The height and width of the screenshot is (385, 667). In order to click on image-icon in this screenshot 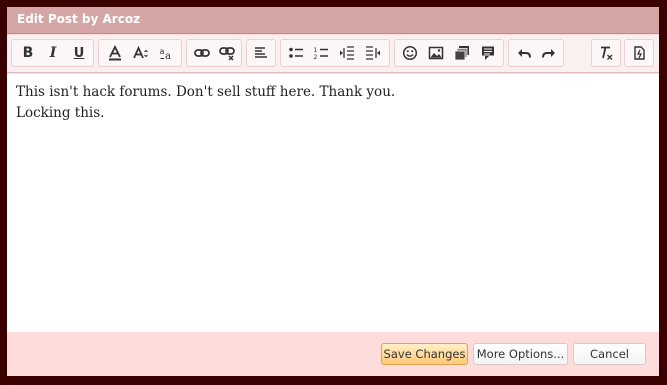, I will do `click(436, 53)`.